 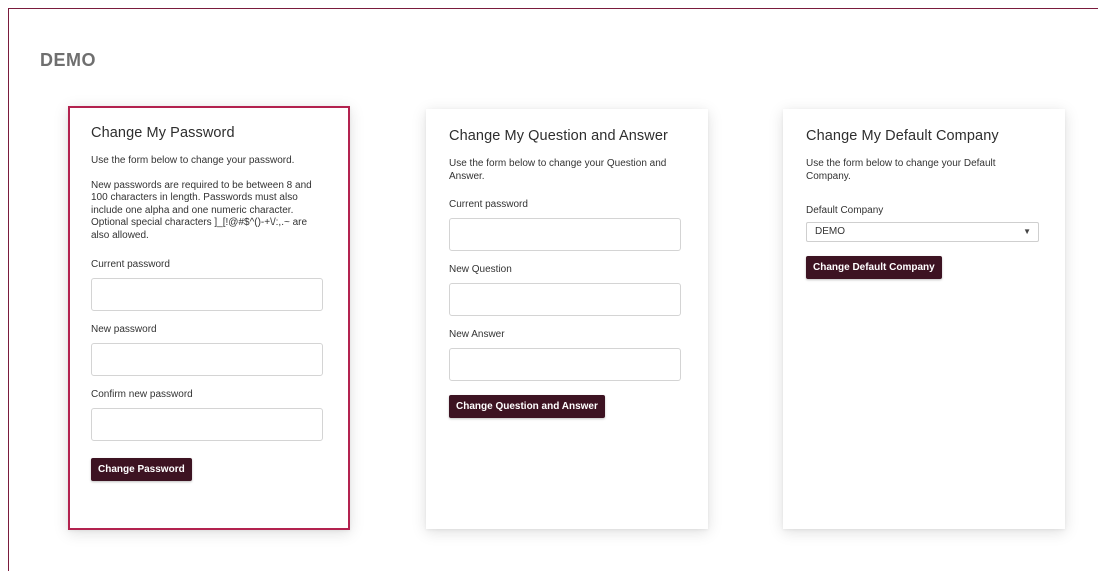 What do you see at coordinates (207, 424) in the screenshot?
I see `confirm-password-input` at bounding box center [207, 424].